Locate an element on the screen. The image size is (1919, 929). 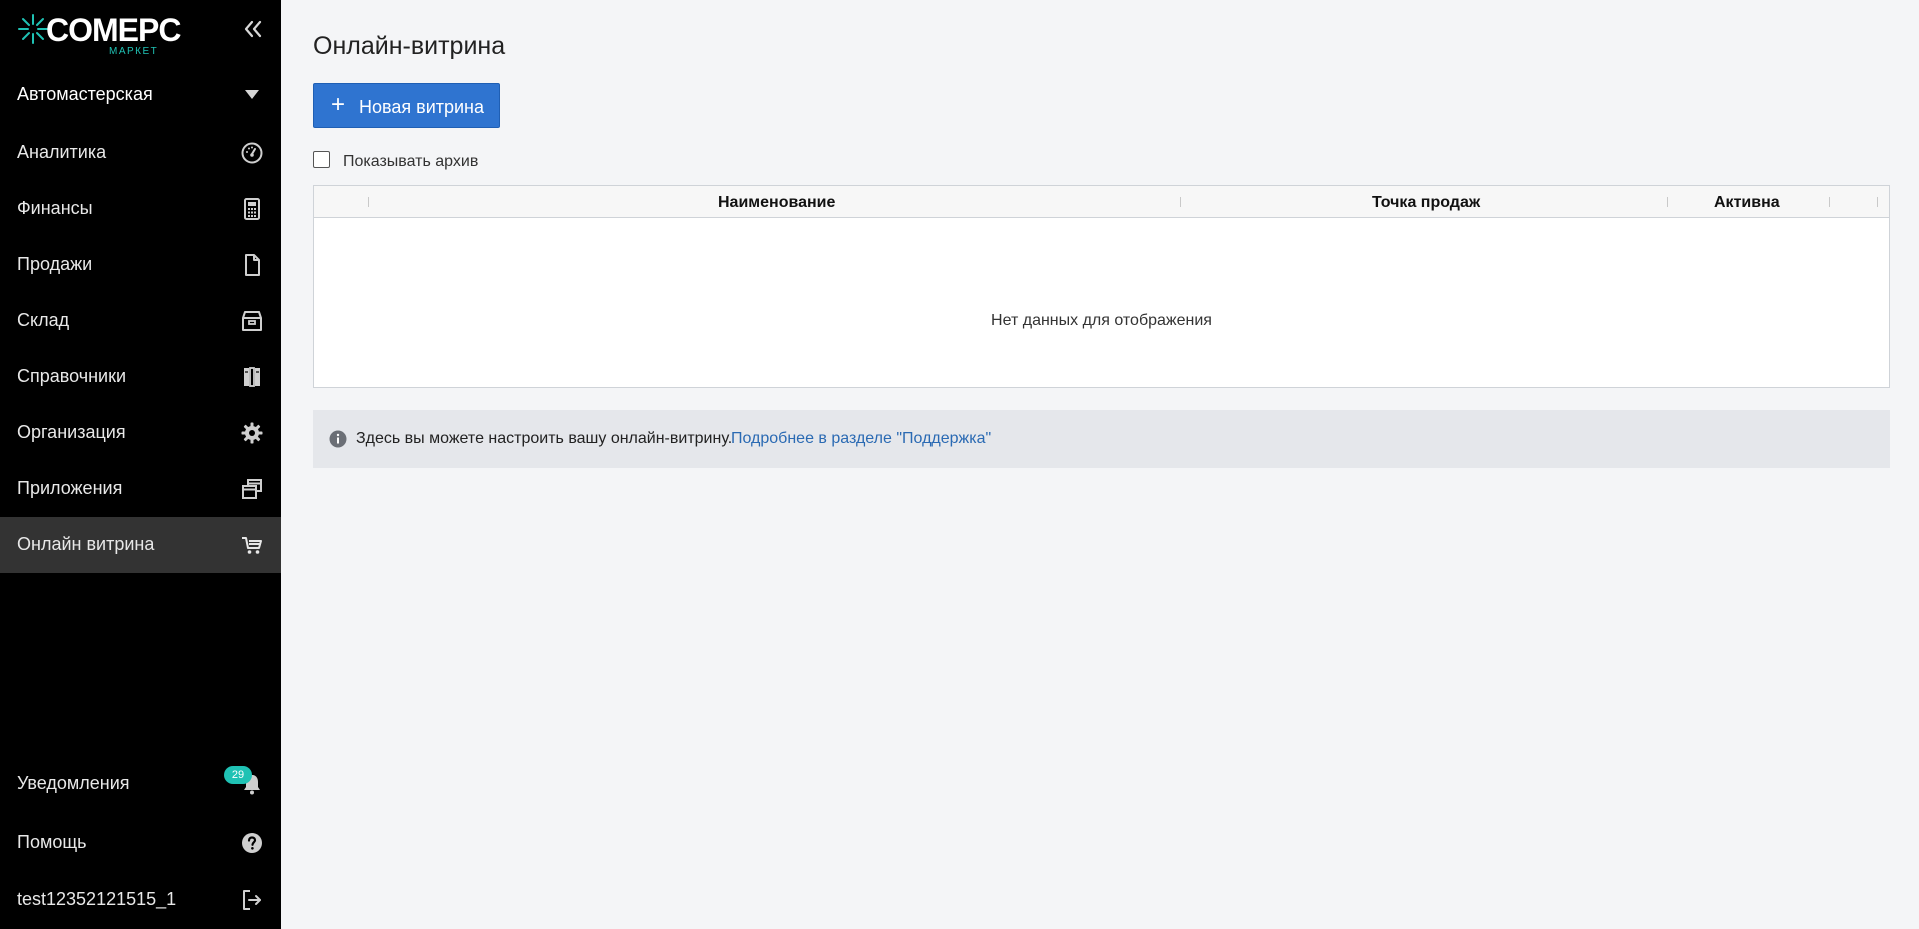
column-header-active: Активна is located at coordinates (1747, 203).